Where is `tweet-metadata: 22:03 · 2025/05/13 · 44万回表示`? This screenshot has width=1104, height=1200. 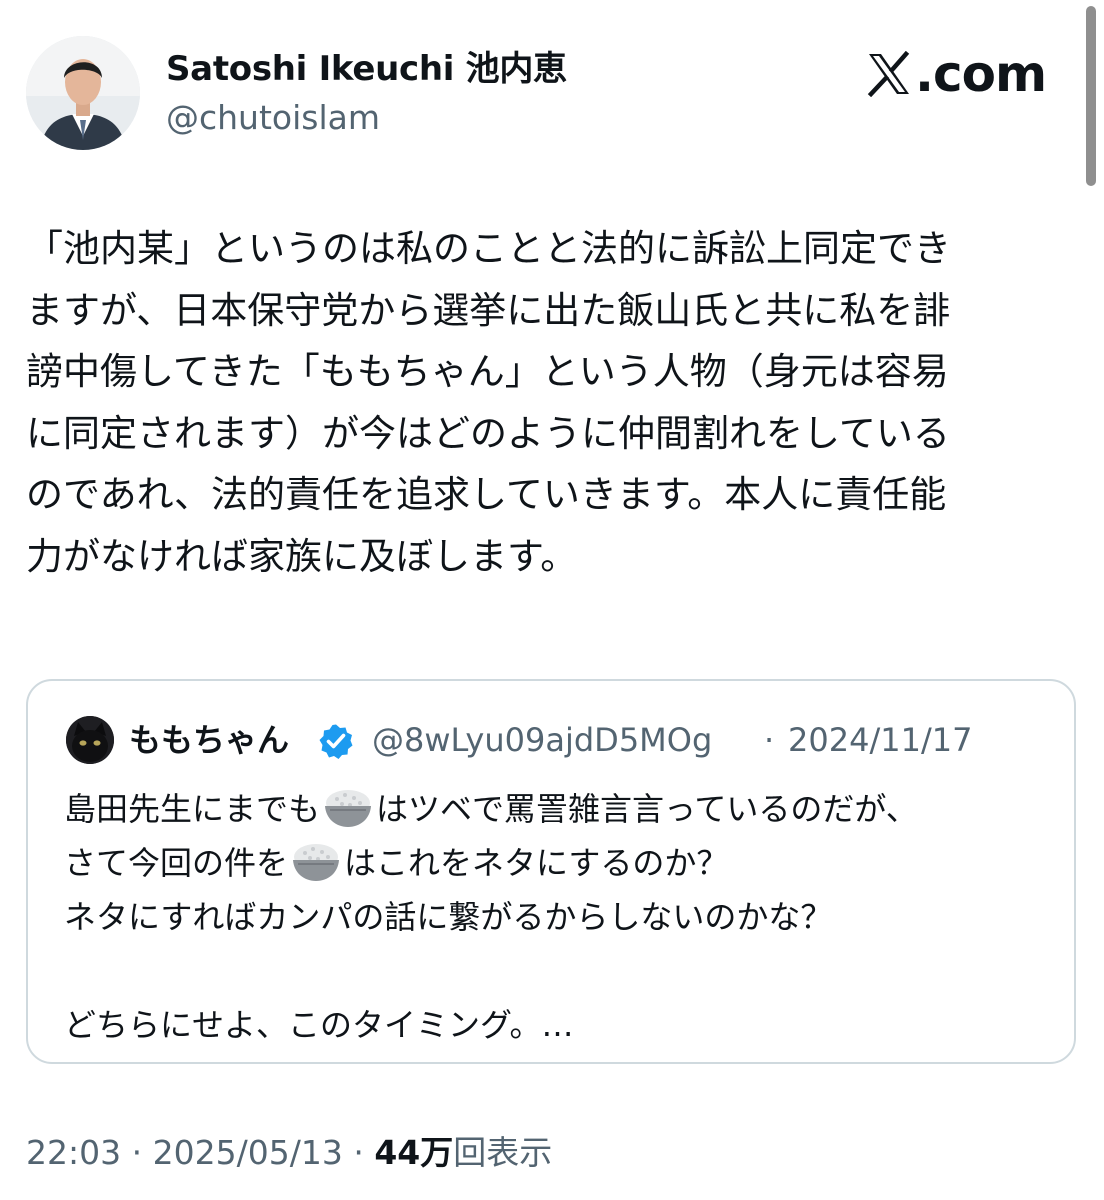 tweet-metadata: 22:03 · 2025/05/13 · 44万回表示 is located at coordinates (289, 1153).